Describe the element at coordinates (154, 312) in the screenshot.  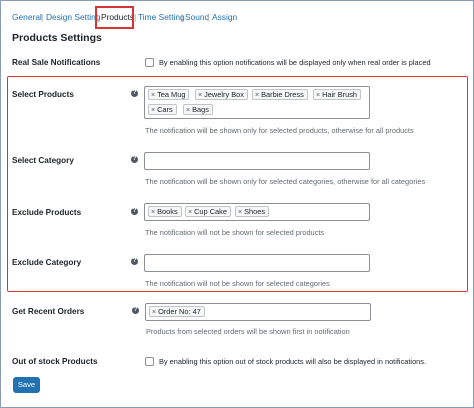
I see `remove-token-icon: ×` at that location.